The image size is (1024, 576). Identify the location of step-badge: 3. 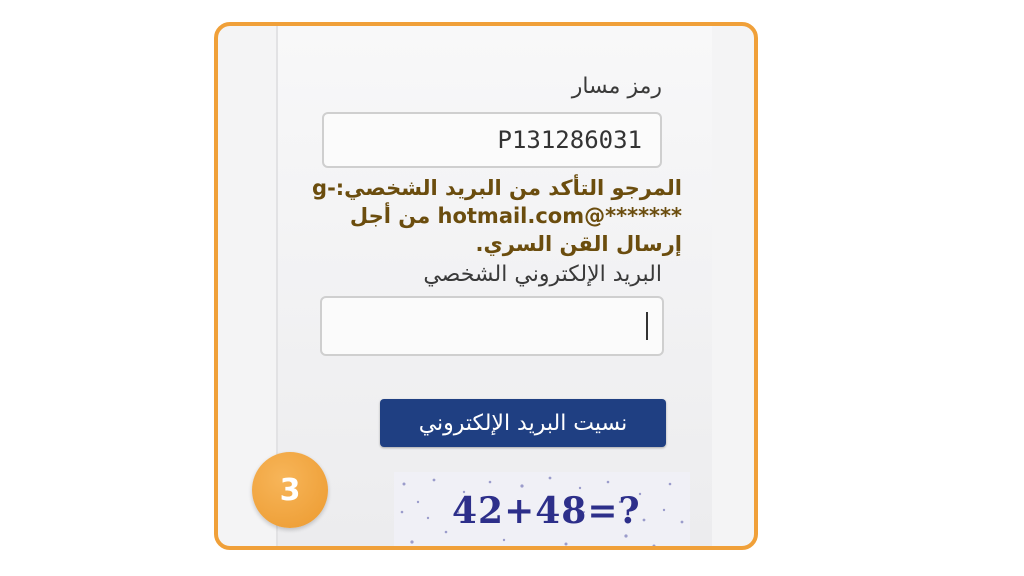
(290, 490).